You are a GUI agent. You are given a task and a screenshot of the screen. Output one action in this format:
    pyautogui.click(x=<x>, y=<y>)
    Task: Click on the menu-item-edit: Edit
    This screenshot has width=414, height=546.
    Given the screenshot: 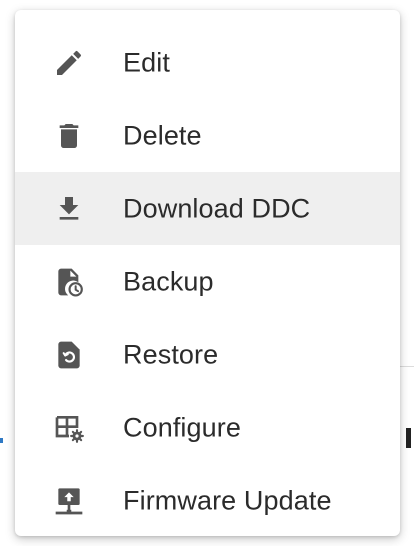 What is the action you would take?
    pyautogui.click(x=207, y=62)
    